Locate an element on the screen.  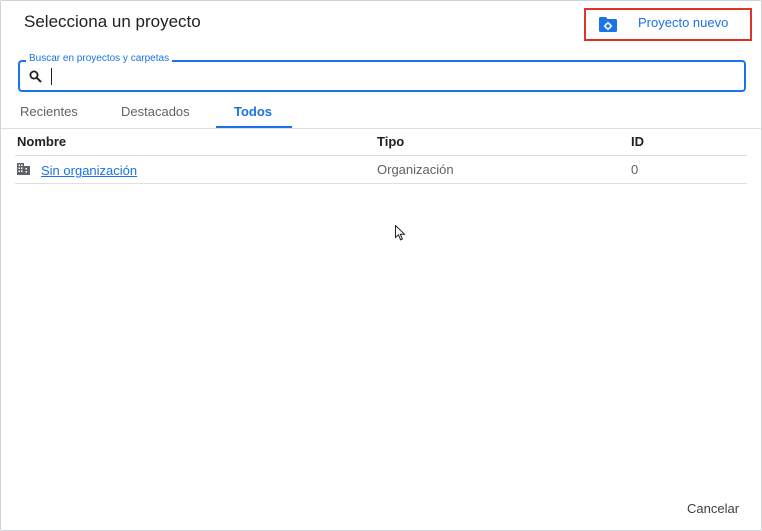
organization-link: Sin organización is located at coordinates (89, 170).